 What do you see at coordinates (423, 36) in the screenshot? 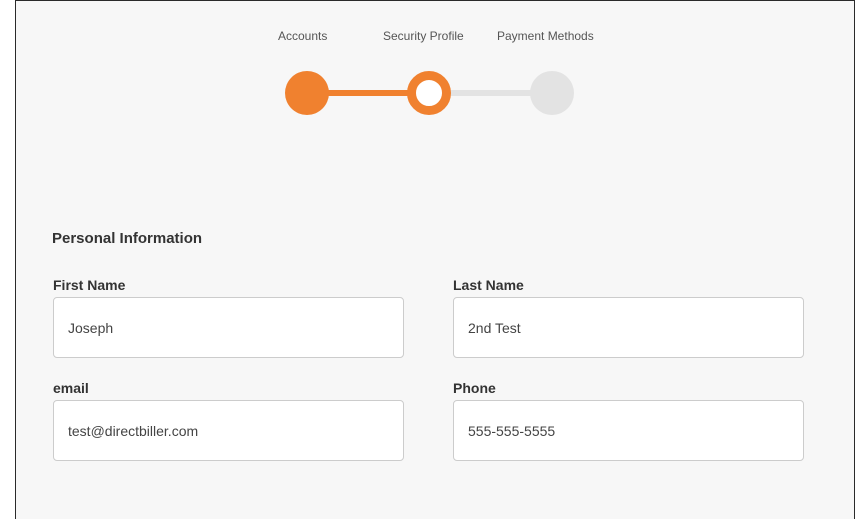
I see `step-label-security-profile: Security Profile` at bounding box center [423, 36].